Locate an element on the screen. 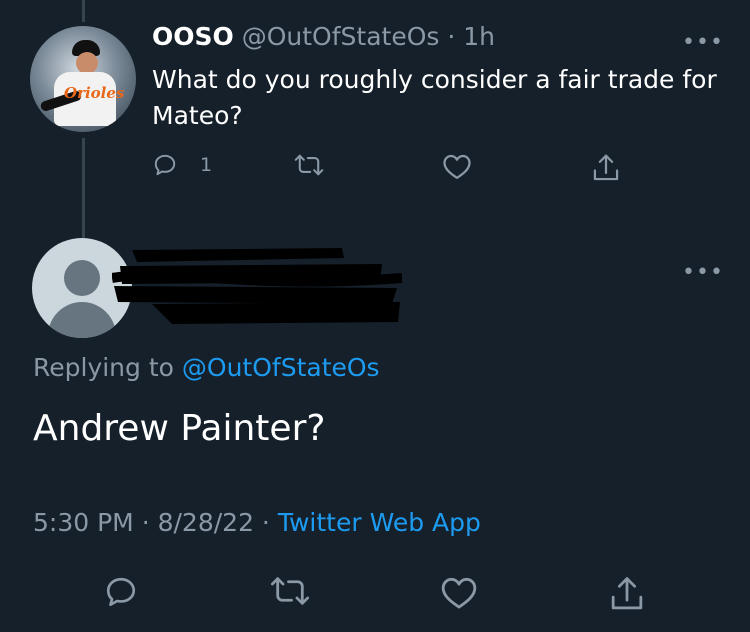 The image size is (750, 632). avatar-head-shape is located at coordinates (82, 278).